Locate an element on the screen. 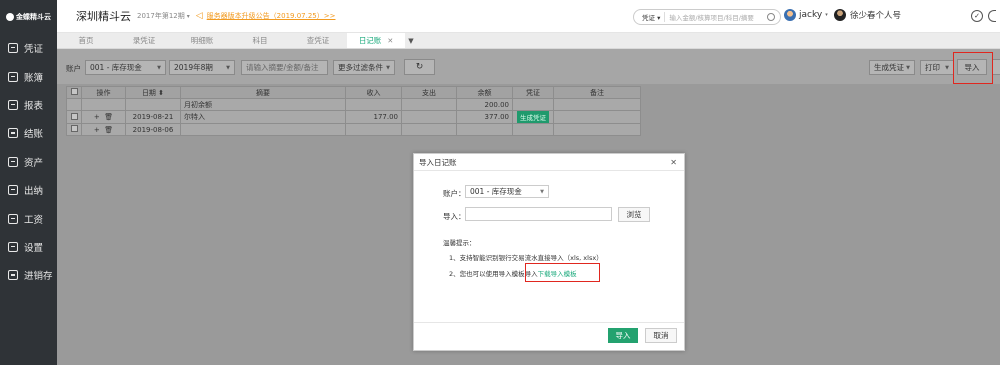 The width and height of the screenshot is (1000, 365). dialog-account-select: 001 - 库存现金 ▼ is located at coordinates (507, 191).